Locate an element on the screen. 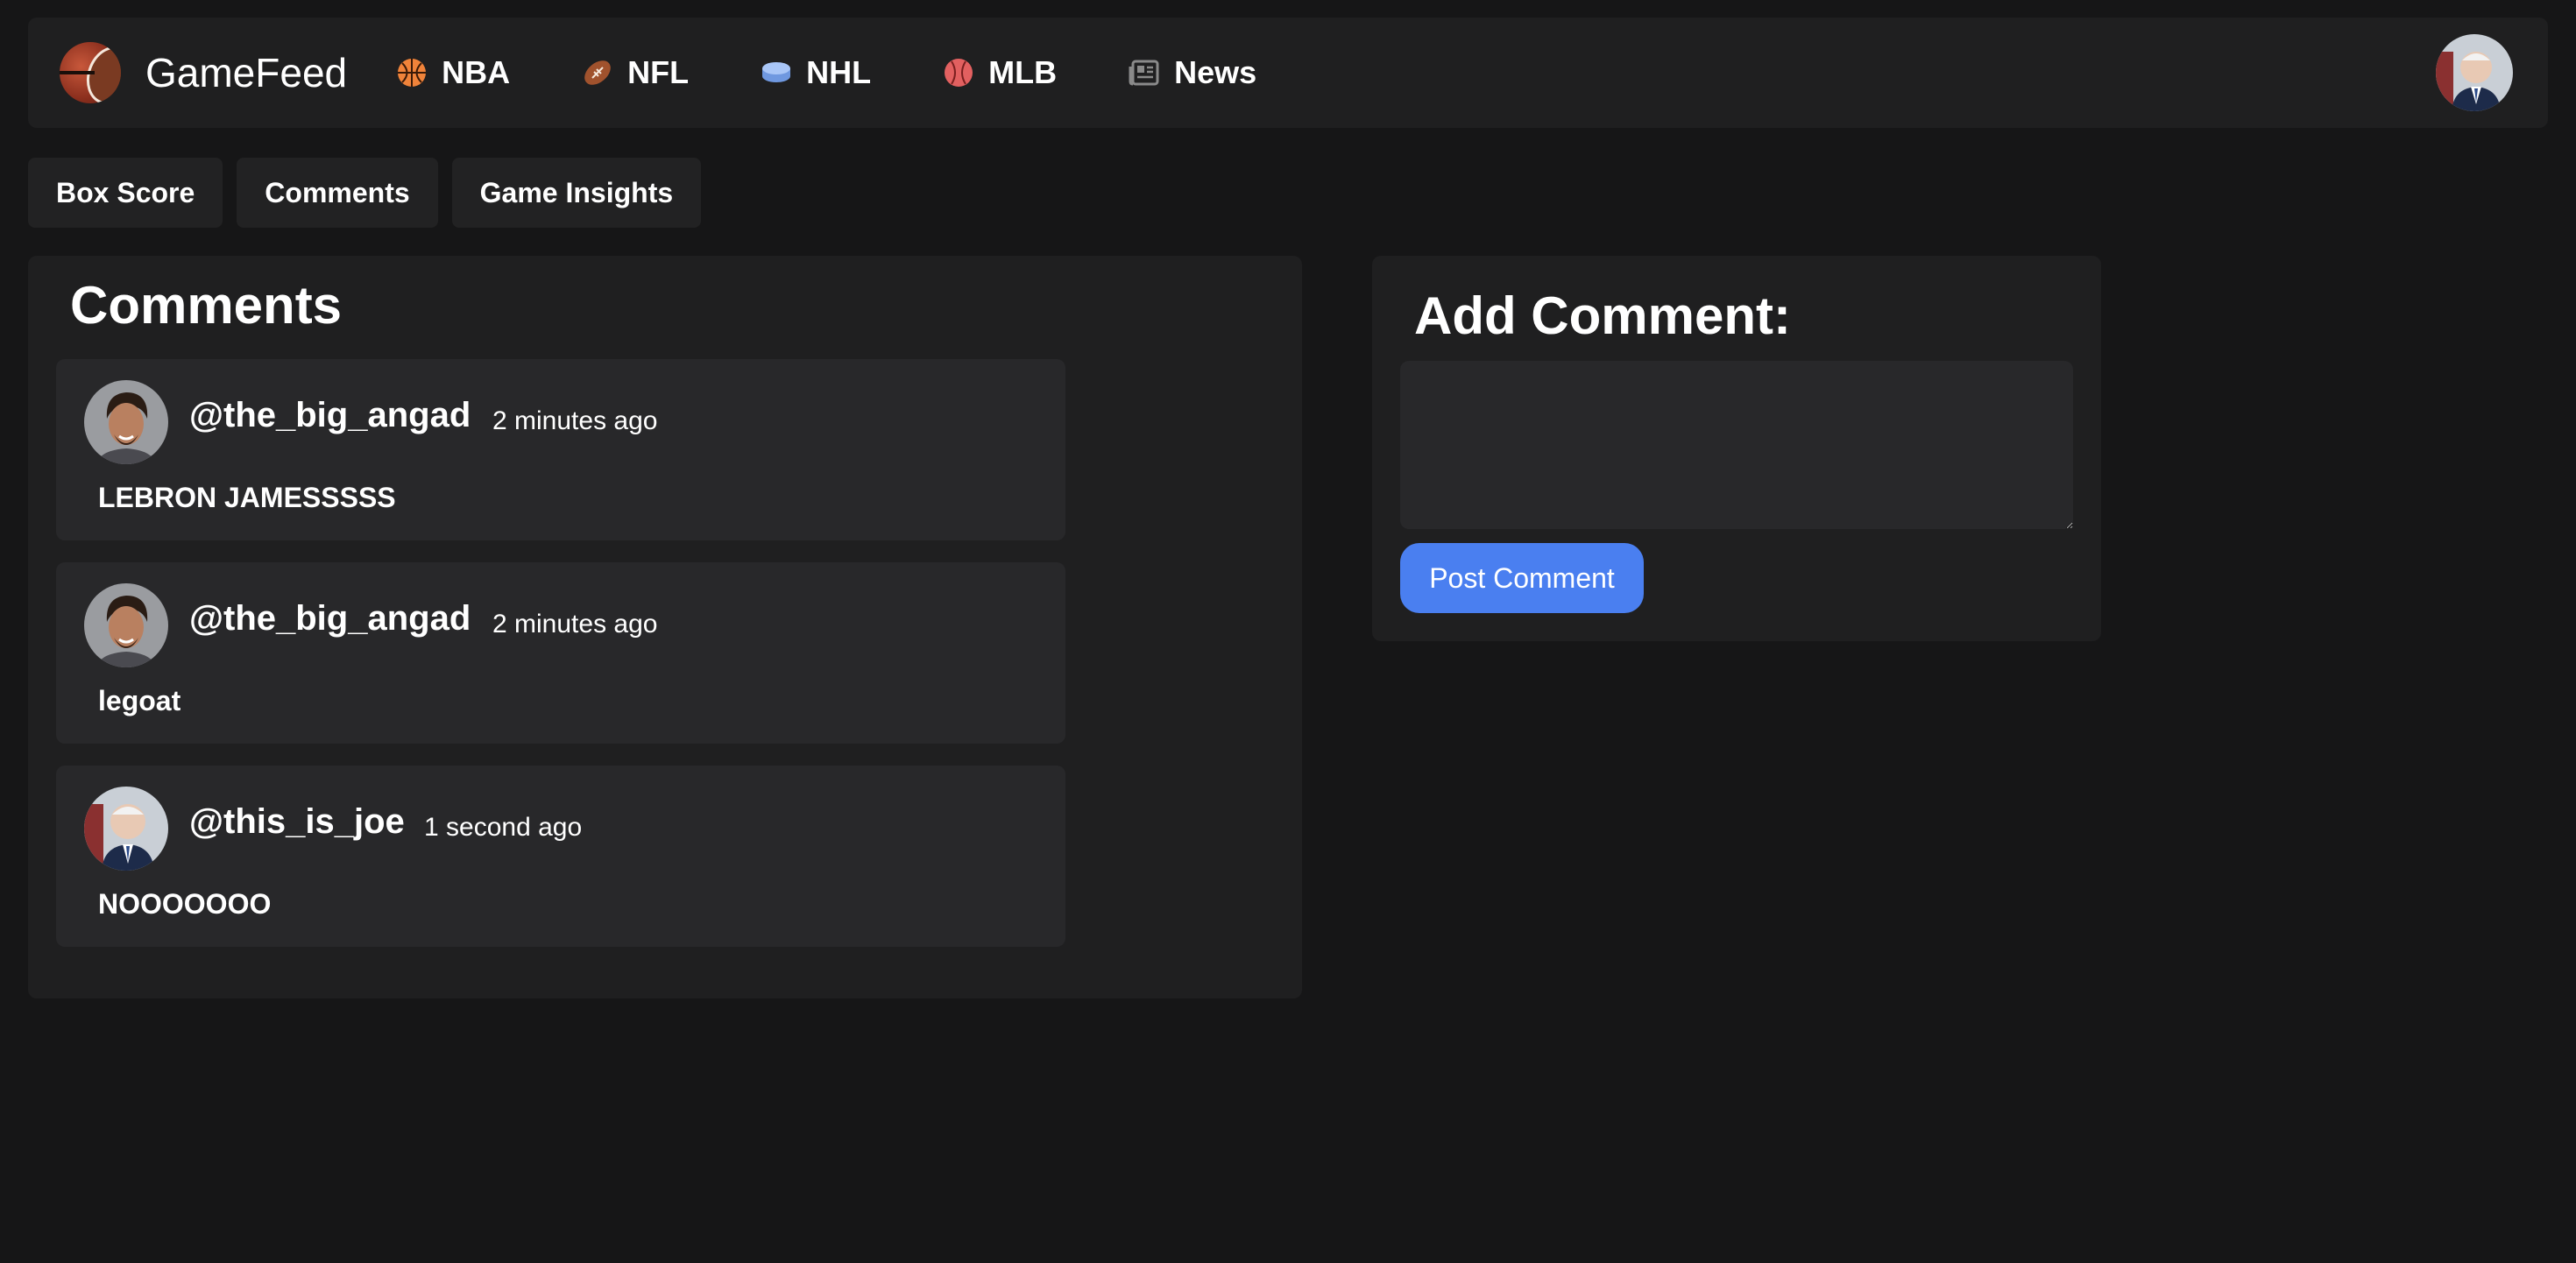 The height and width of the screenshot is (1263, 2576). comment-text: LEBRON JAMESSSSS is located at coordinates (247, 498).